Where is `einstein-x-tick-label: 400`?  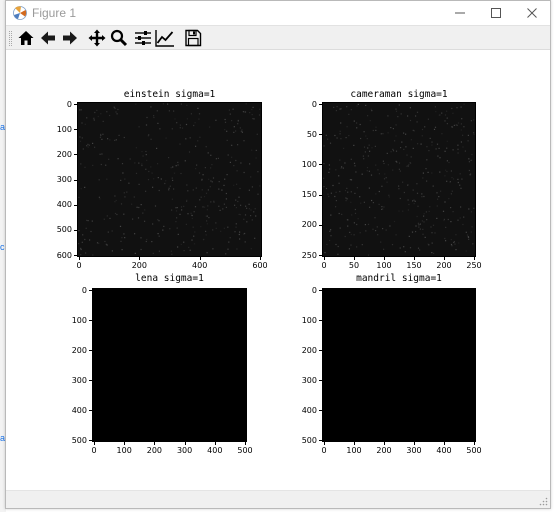 einstein-x-tick-label: 400 is located at coordinates (200, 265).